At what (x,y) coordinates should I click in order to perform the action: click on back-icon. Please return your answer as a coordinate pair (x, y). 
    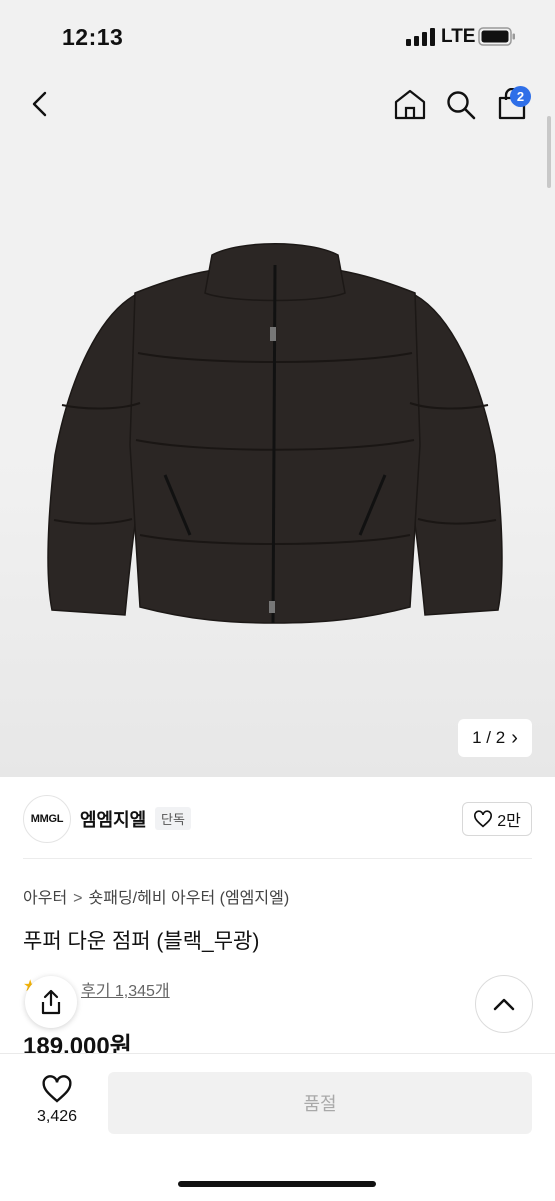
    Looking at the image, I should click on (40, 104).